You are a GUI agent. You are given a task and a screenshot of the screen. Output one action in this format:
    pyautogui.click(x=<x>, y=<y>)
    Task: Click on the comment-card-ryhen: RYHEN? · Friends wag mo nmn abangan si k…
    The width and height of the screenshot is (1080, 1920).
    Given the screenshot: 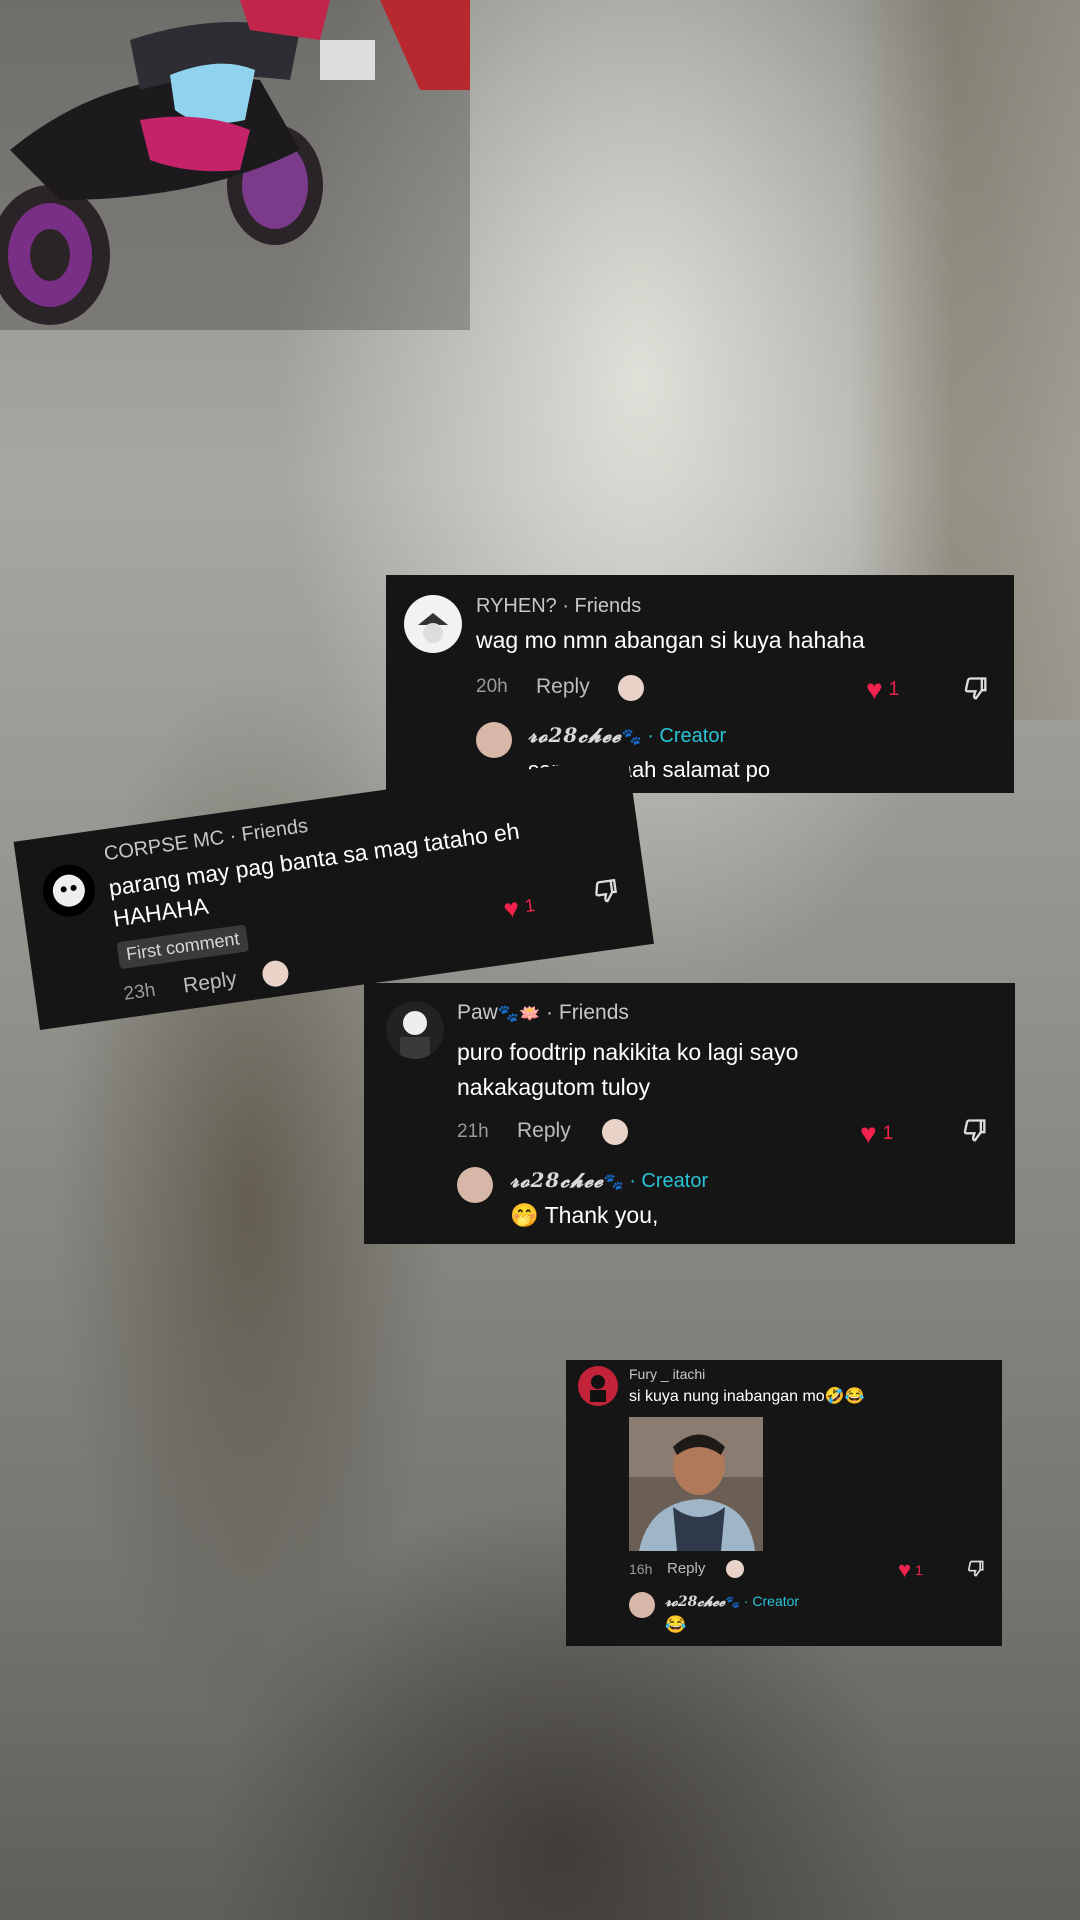 What is the action you would take?
    pyautogui.click(x=700, y=684)
    